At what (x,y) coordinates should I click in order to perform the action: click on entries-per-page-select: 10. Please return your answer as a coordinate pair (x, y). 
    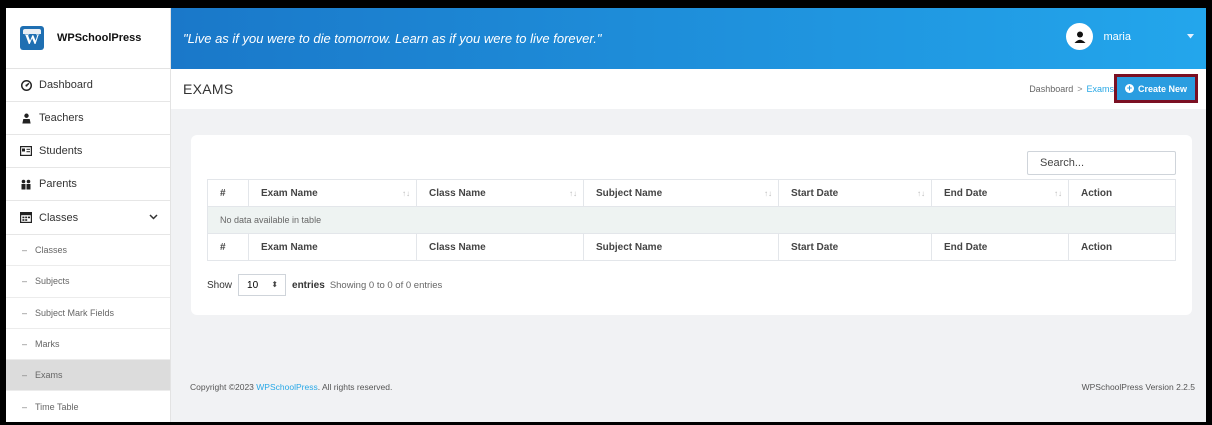
    Looking at the image, I should click on (262, 285).